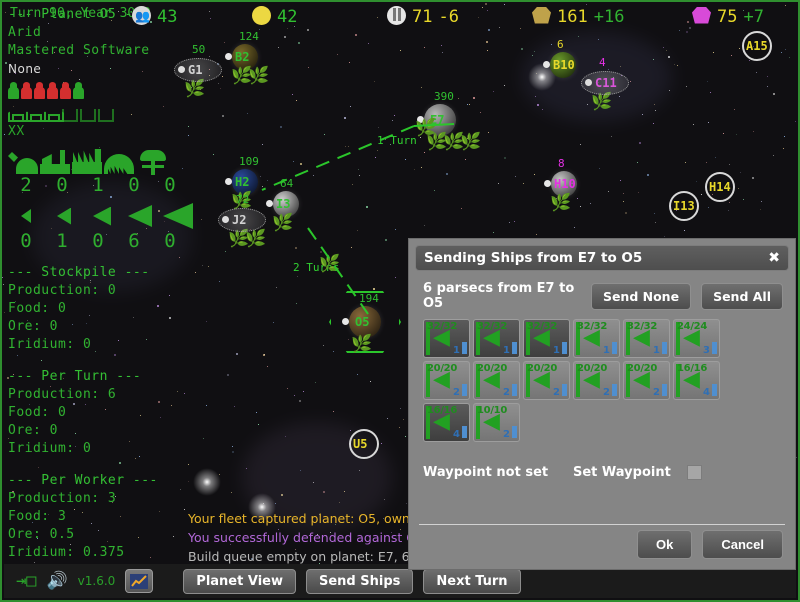 The width and height of the screenshot is (800, 602). What do you see at coordinates (692, 326) in the screenshot?
I see `ship-hp-label: 24/24` at bounding box center [692, 326].